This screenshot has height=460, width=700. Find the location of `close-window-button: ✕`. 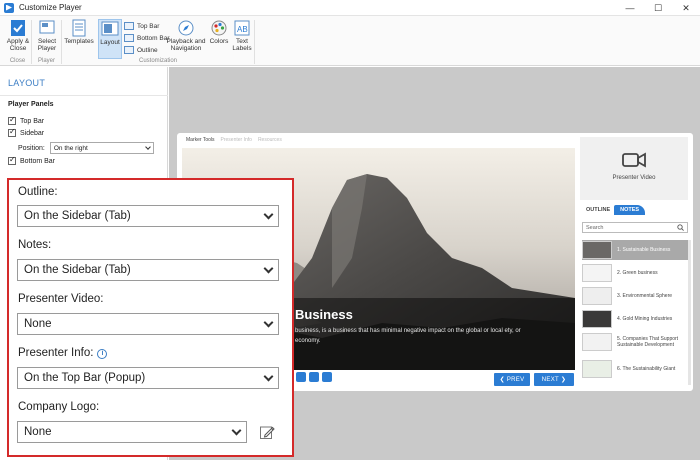

close-window-button: ✕ is located at coordinates (686, 8).